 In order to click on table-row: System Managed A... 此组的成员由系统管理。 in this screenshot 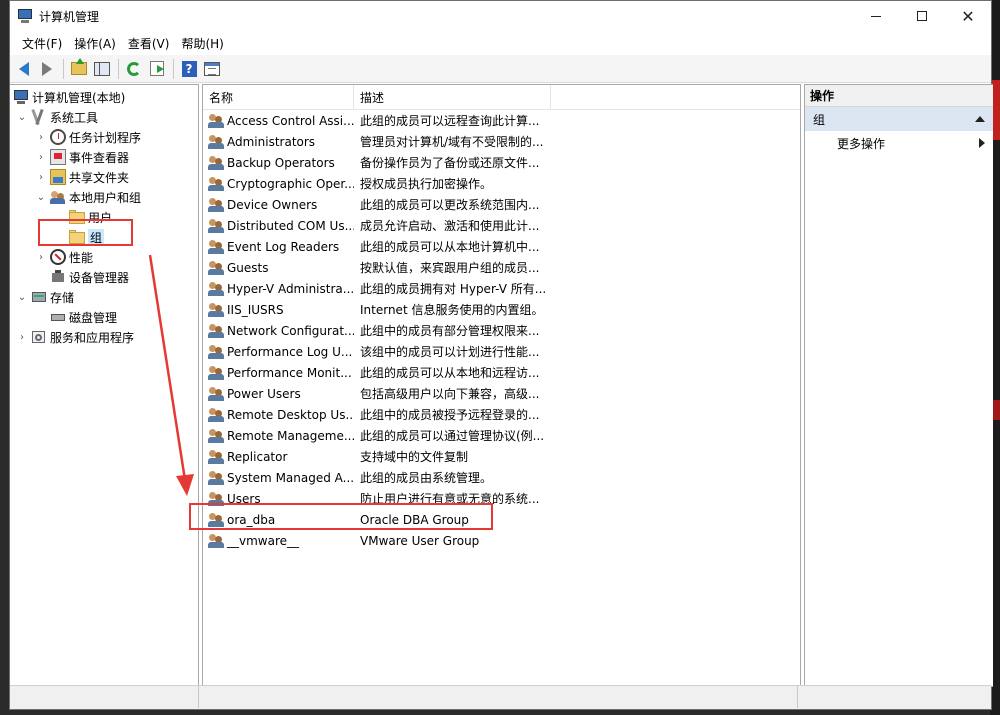, I will do `click(501, 477)`.